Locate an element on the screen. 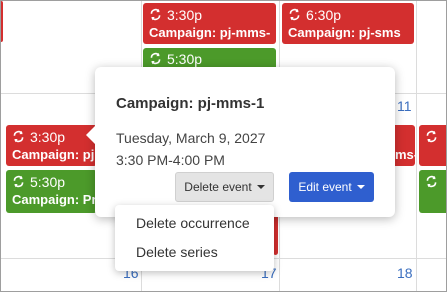  grid-divider is located at coordinates (416, 146).